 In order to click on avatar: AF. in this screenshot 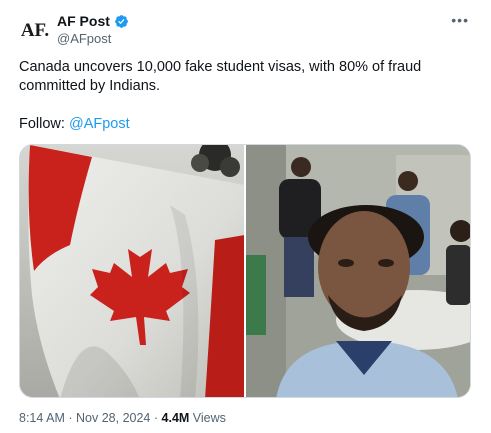, I will do `click(35, 31)`.